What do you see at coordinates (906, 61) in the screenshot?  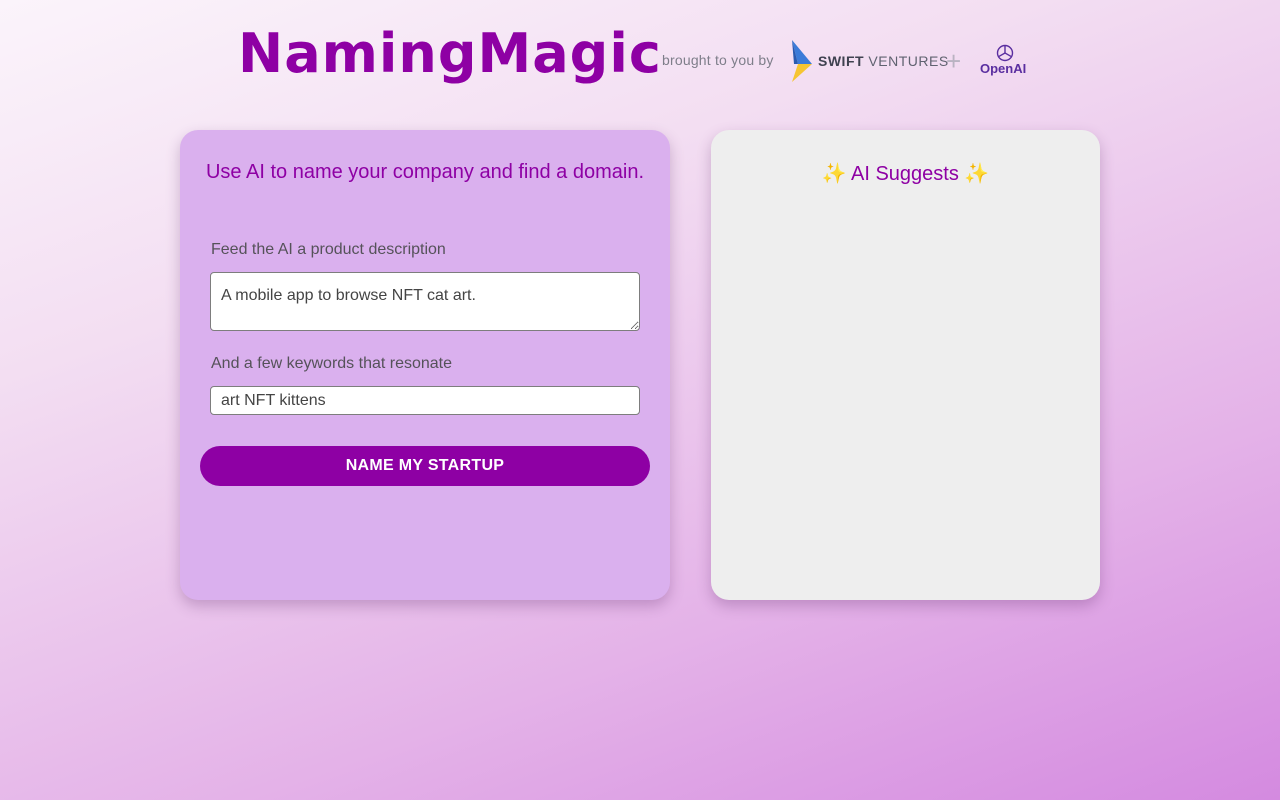 I see `sponsor-rest: VENTURES` at bounding box center [906, 61].